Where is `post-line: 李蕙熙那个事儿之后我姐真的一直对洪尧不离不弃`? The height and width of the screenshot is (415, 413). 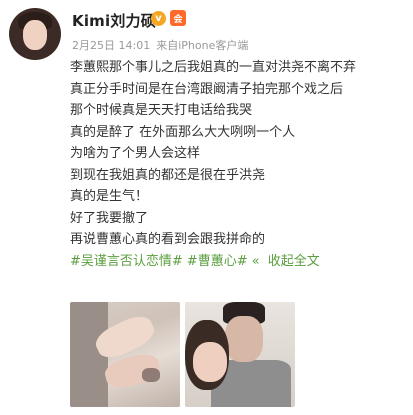 post-line: 李蕙熙那个事儿之后我姐真的一直对洪尧不离不弃 is located at coordinates (213, 67).